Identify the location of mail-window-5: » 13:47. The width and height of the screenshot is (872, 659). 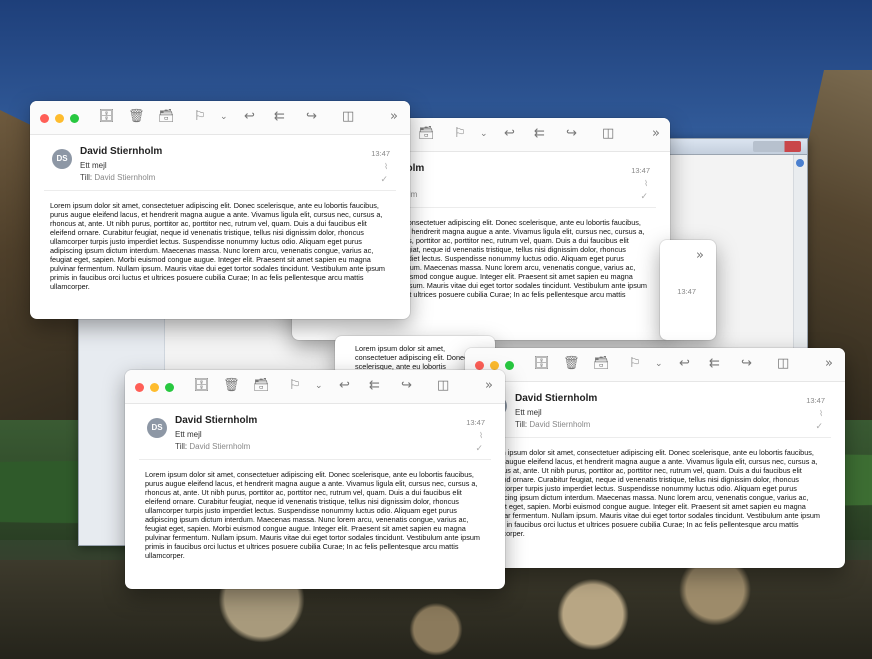
(688, 290).